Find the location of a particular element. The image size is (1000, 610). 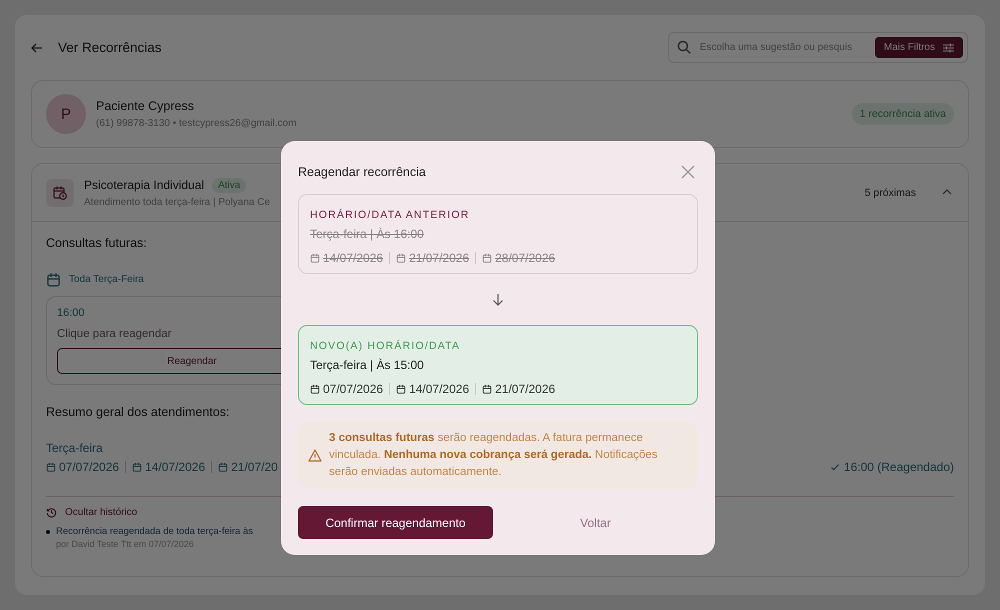

patient-name: Paciente Cypress is located at coordinates (145, 106).